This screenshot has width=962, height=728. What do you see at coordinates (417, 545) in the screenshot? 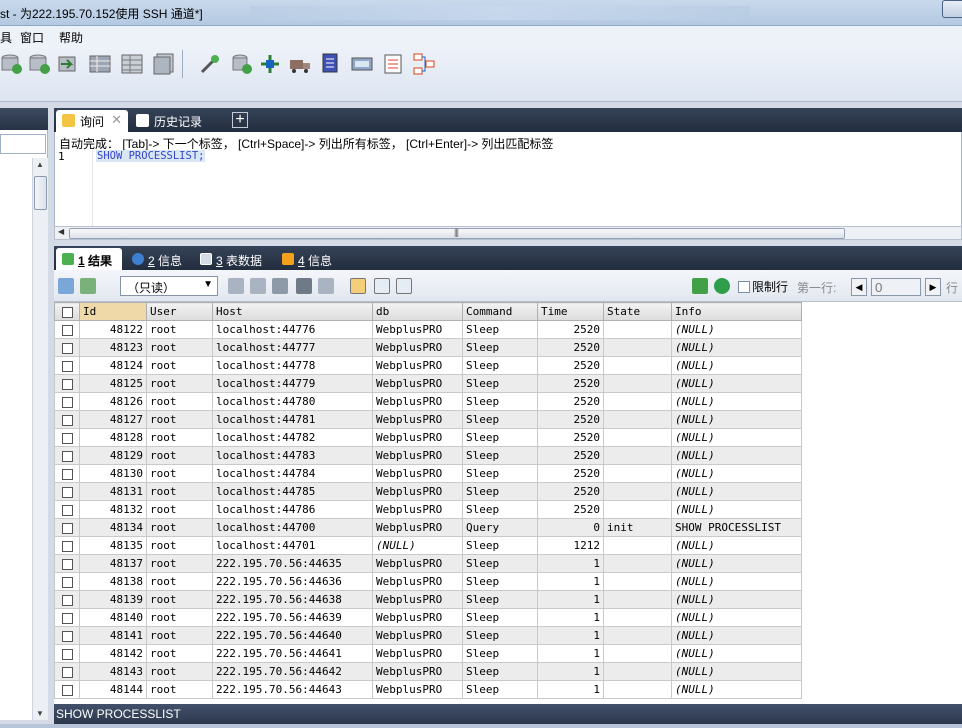
I see `cell-db: (NULL)` at bounding box center [417, 545].